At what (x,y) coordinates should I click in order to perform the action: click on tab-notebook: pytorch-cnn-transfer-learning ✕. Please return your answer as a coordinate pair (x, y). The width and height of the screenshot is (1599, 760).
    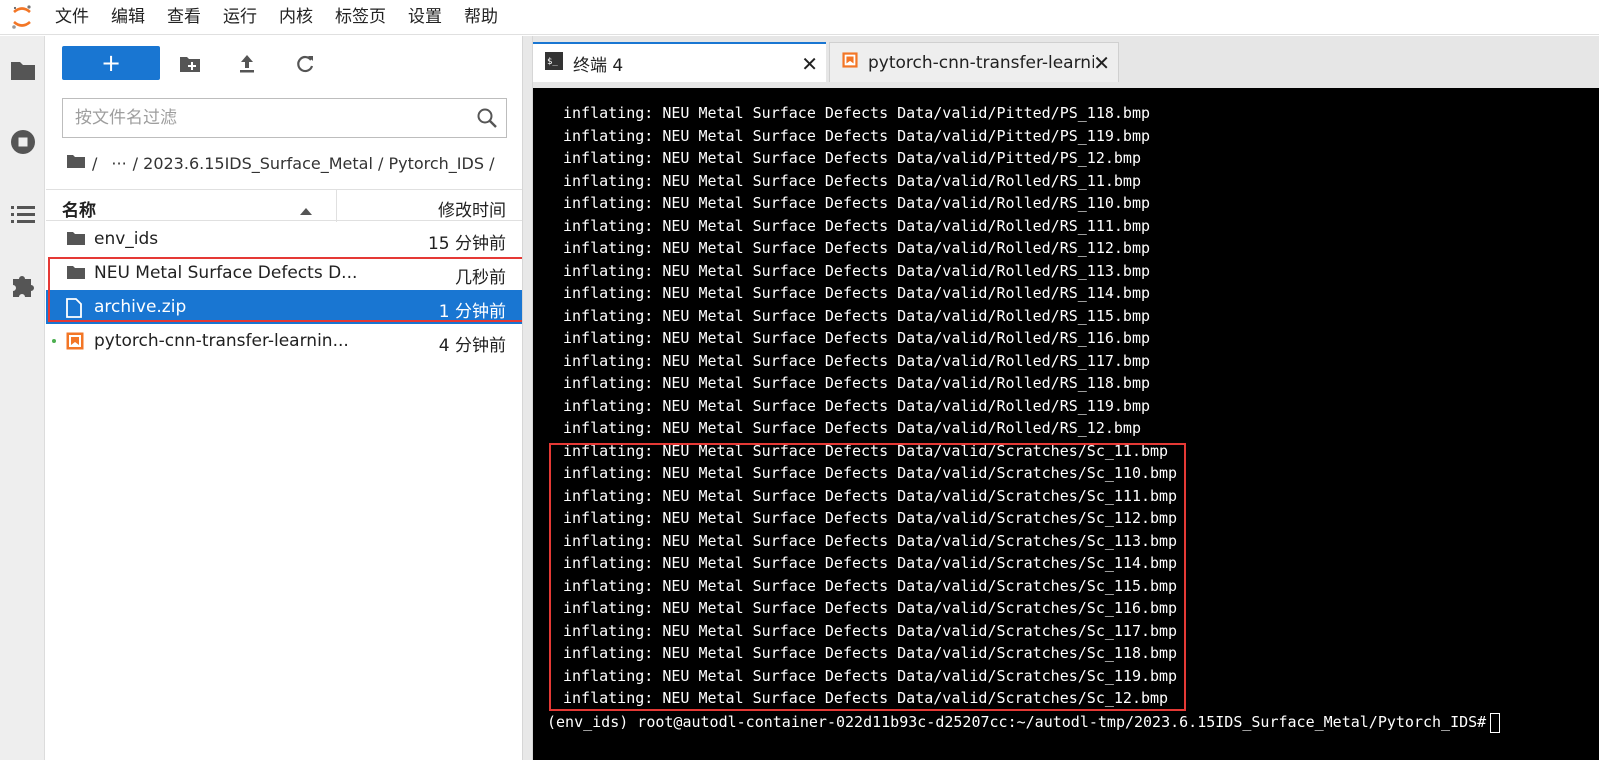
    Looking at the image, I should click on (974, 62).